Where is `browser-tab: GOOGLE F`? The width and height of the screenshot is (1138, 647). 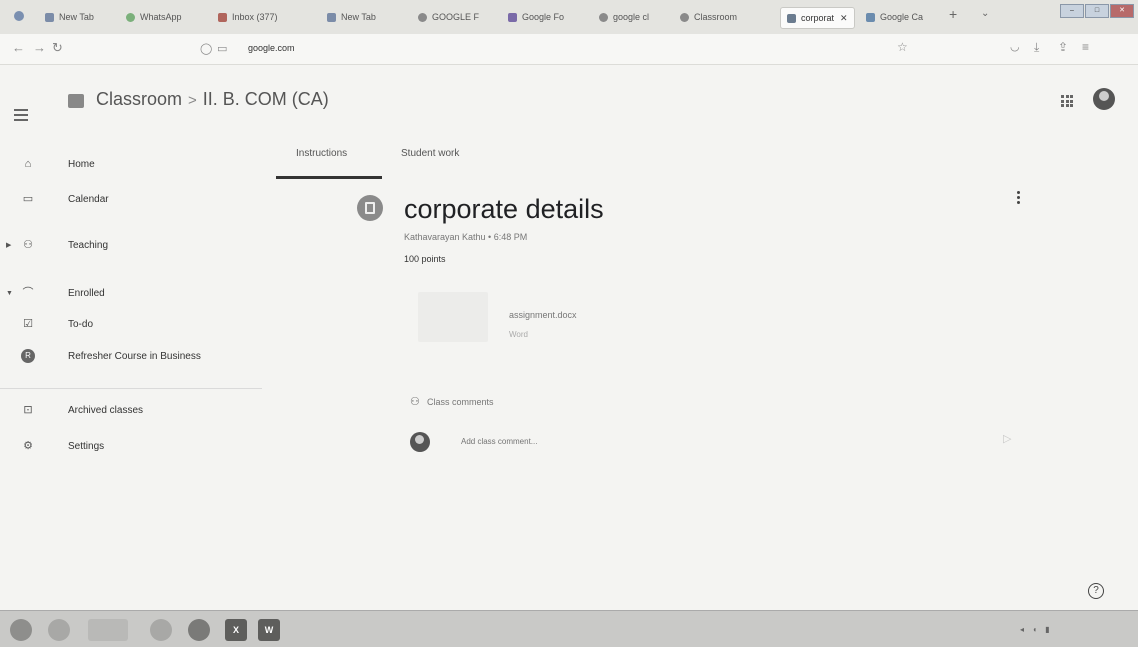 browser-tab: GOOGLE F is located at coordinates (458, 17).